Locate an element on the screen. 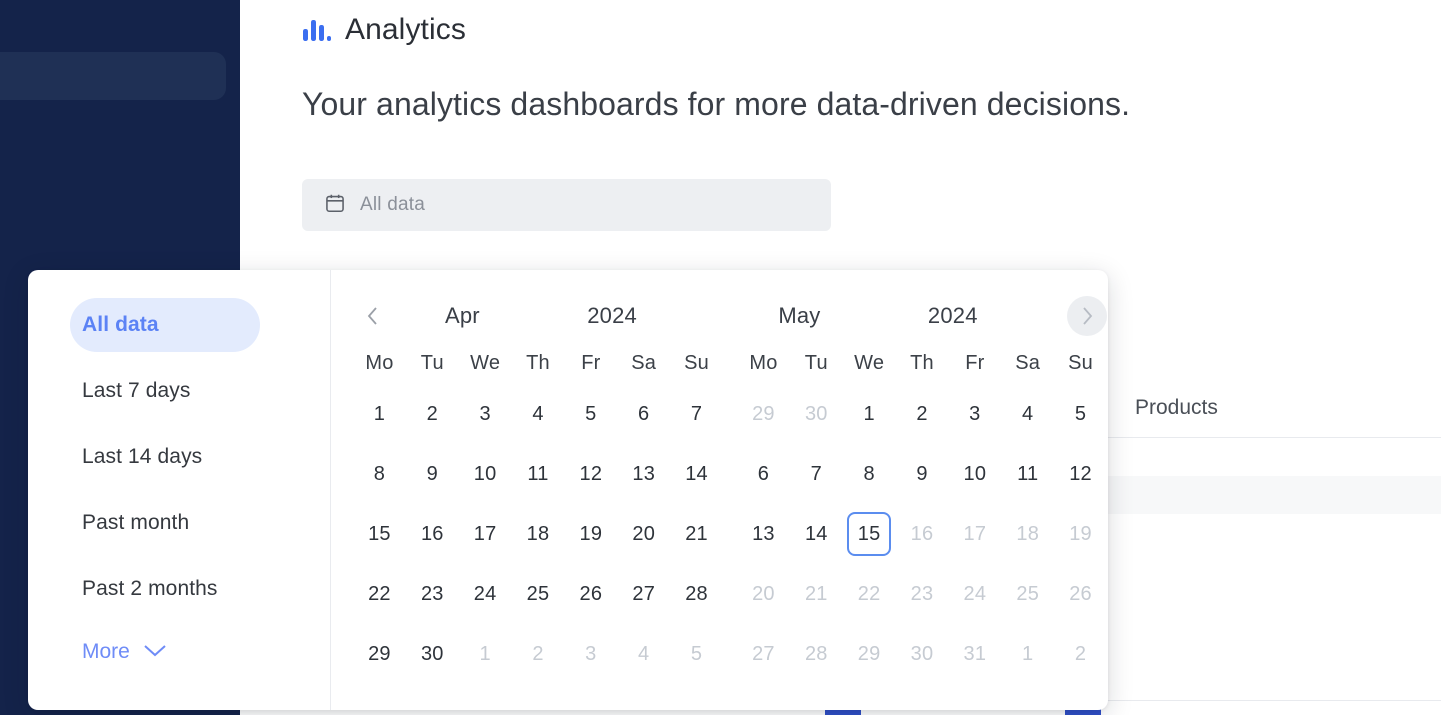 The height and width of the screenshot is (715, 1441). sidebar-item-sales: Sales is located at coordinates (120, 196).